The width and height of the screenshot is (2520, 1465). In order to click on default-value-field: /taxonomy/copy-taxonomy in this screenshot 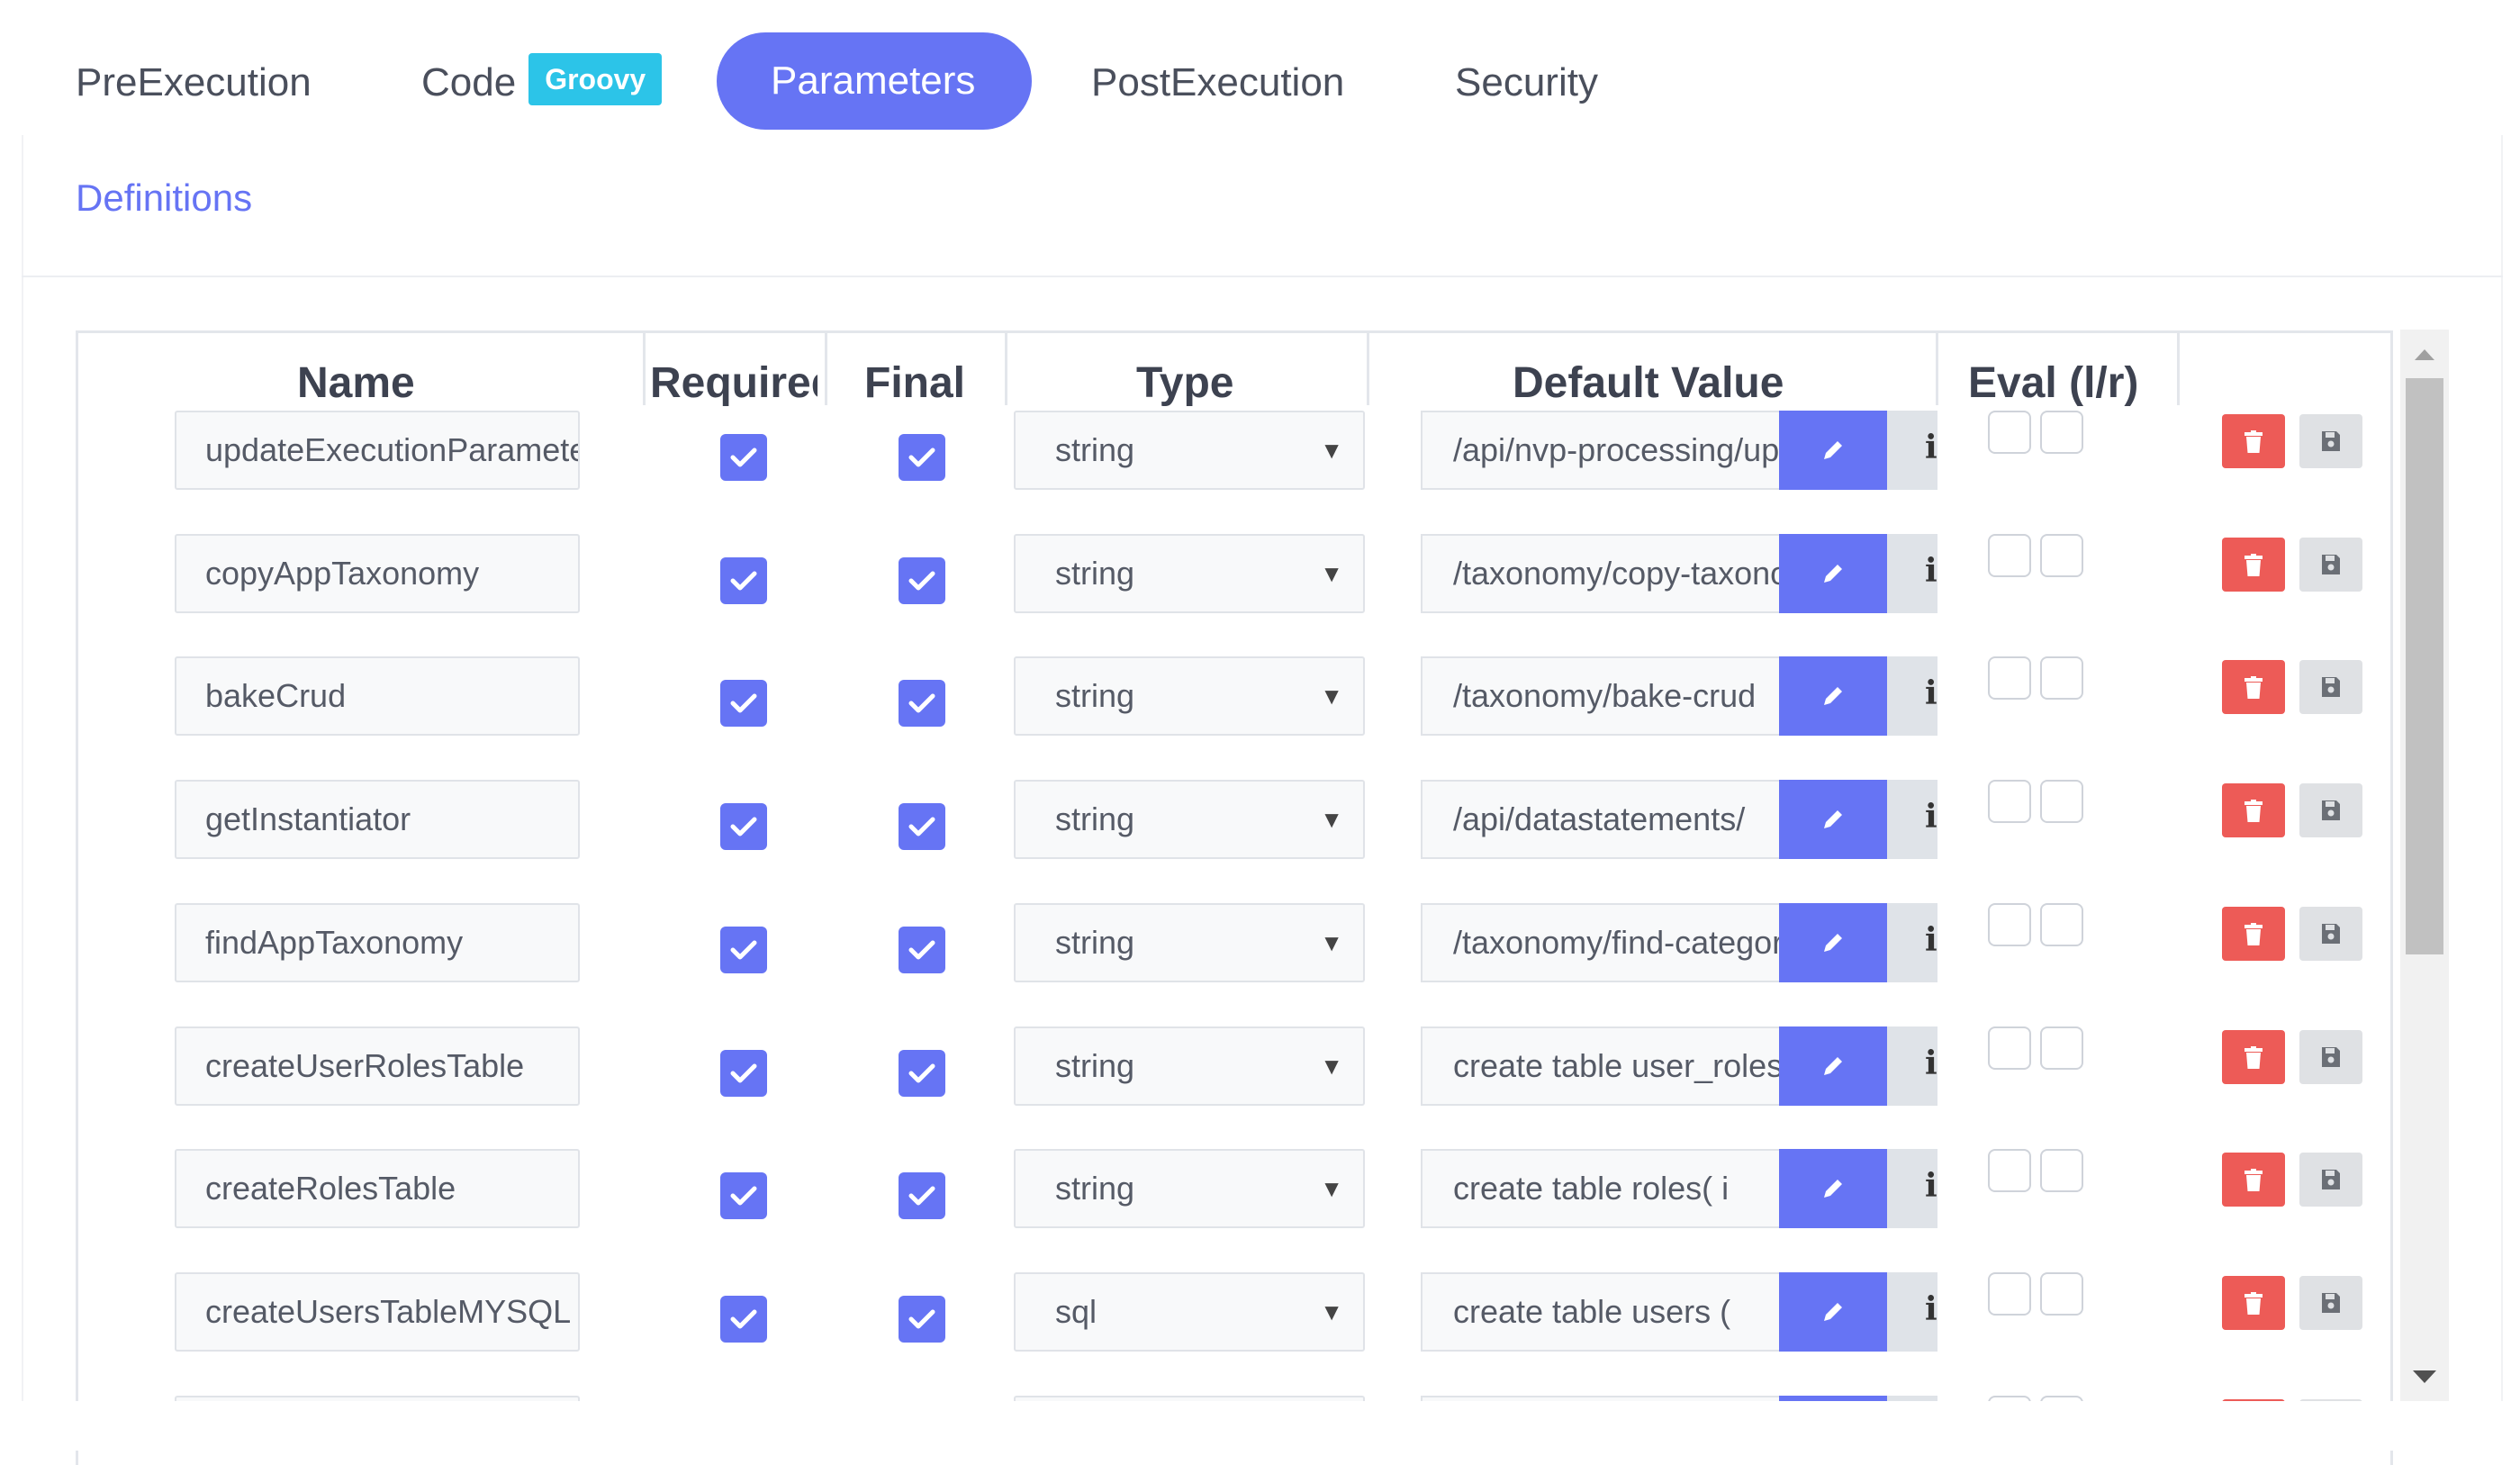, I will do `click(1600, 573)`.